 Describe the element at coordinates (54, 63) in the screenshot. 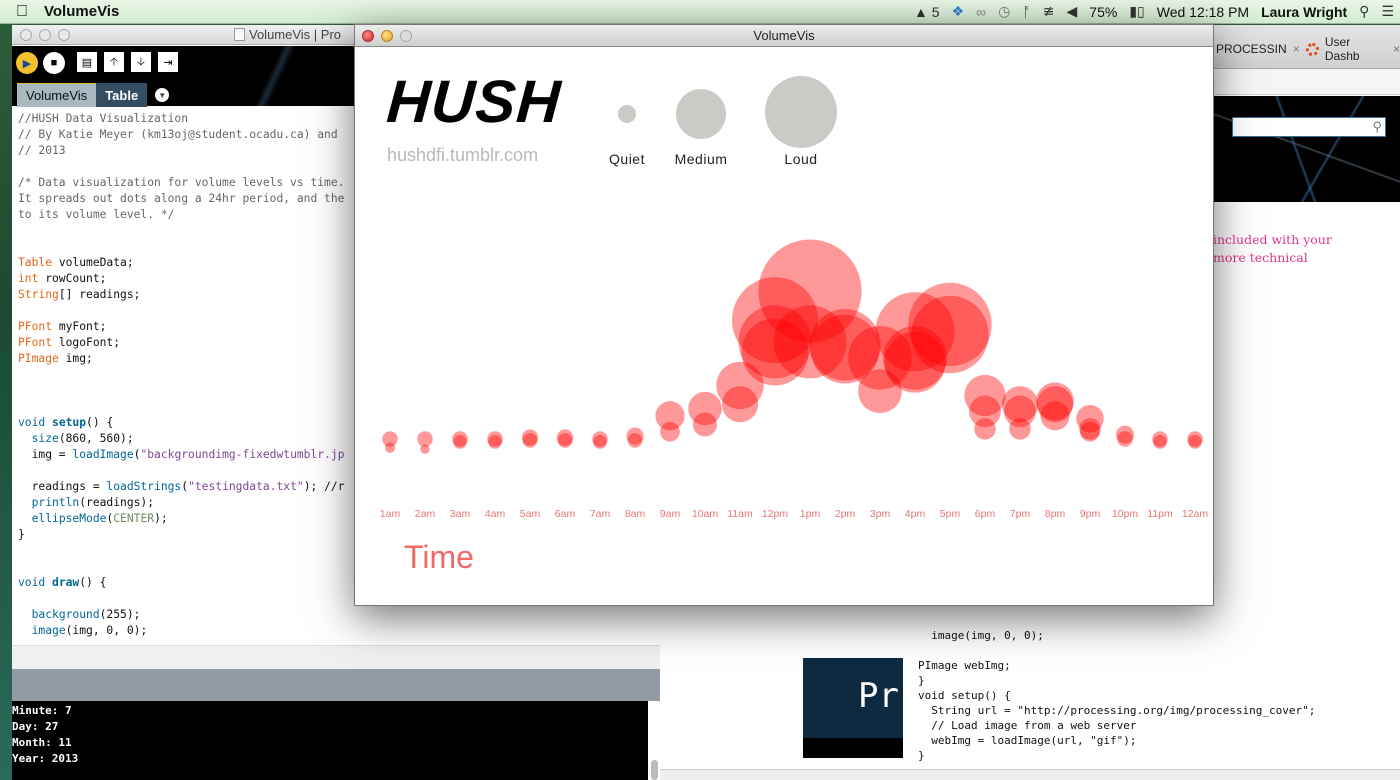

I see `stop-button: ■` at that location.